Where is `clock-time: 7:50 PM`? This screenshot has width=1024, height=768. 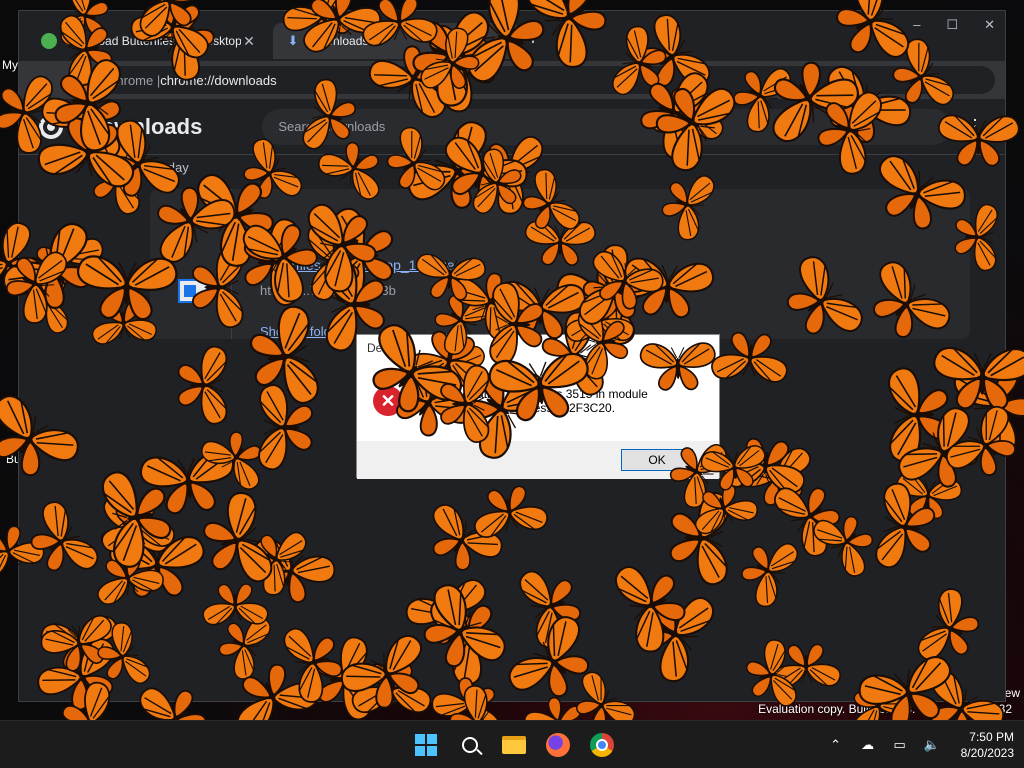 clock-time: 7:50 PM is located at coordinates (991, 737).